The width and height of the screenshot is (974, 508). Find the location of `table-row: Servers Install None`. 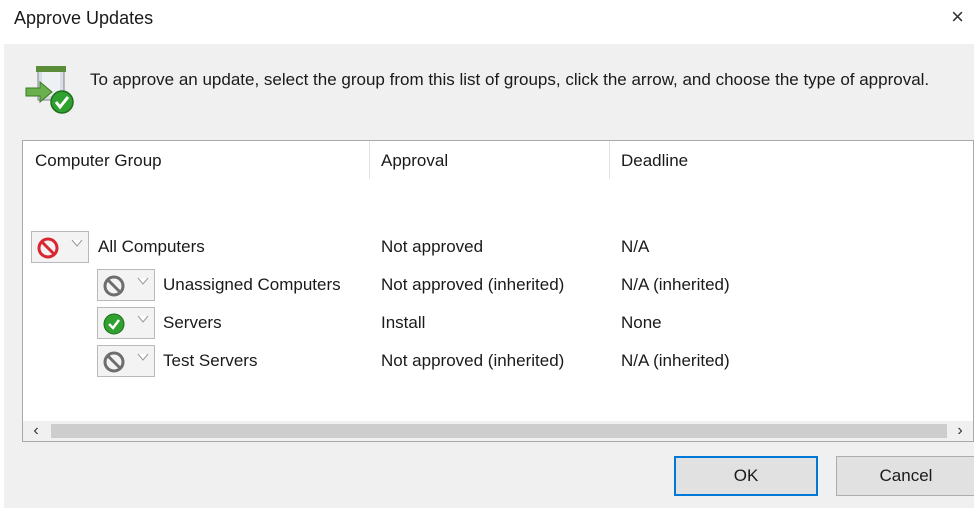

table-row: Servers Install None is located at coordinates (493, 323).